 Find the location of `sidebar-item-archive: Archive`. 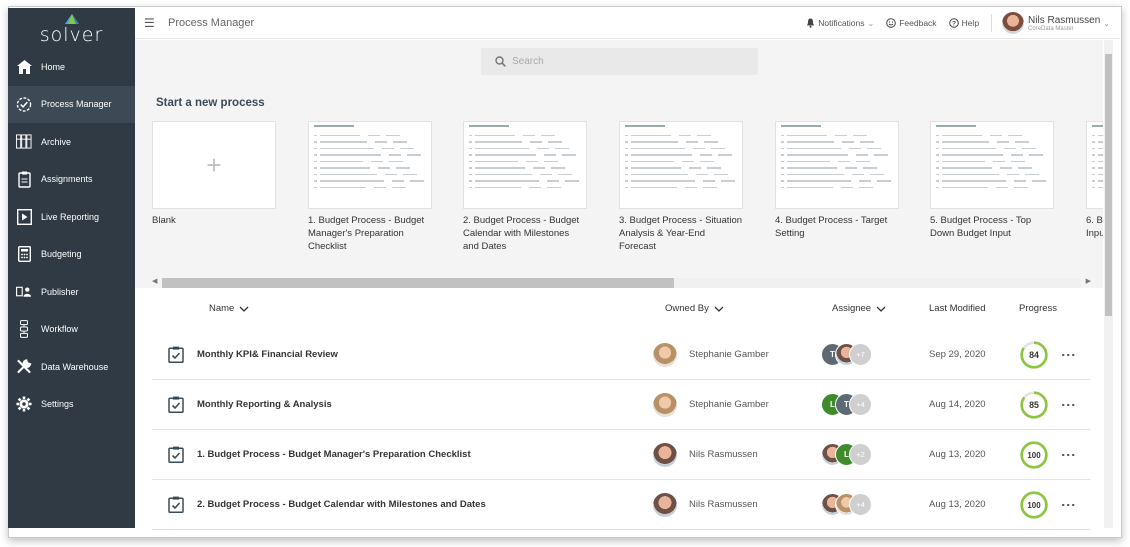

sidebar-item-archive: Archive is located at coordinates (71, 142).